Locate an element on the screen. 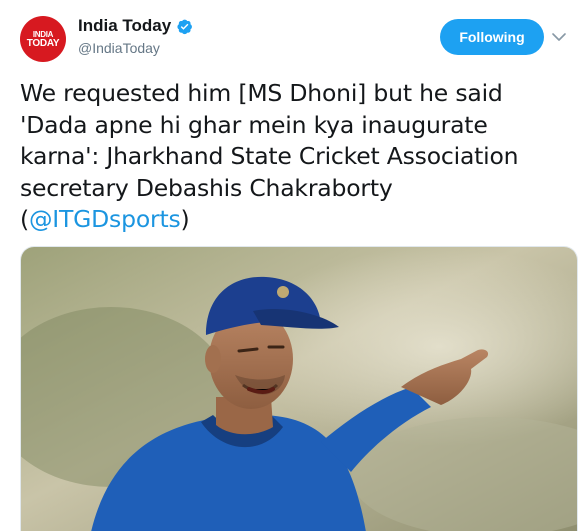 This screenshot has height=531, width=583. display-name-row: India Today is located at coordinates (135, 26).